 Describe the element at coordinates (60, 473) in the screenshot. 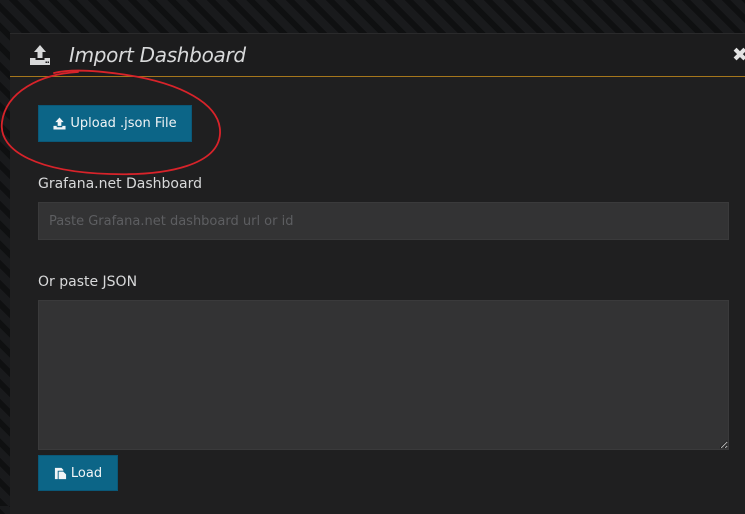

I see `file-icon` at that location.